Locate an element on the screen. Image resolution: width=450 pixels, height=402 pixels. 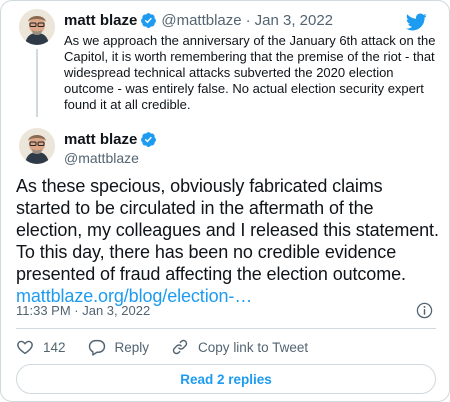
copy-link-label: Copy link to Tweet is located at coordinates (253, 347).